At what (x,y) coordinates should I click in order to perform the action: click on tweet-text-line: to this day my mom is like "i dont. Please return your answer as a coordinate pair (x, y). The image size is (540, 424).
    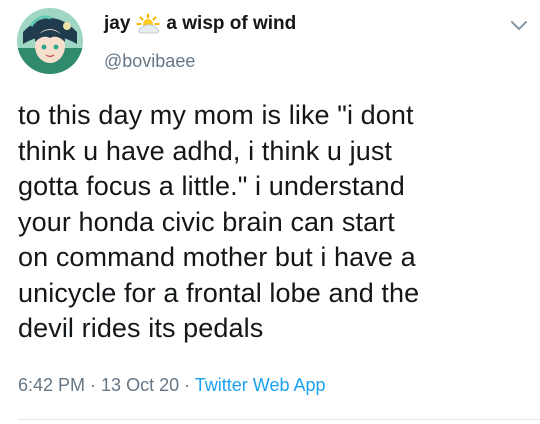
    Looking at the image, I should click on (216, 115).